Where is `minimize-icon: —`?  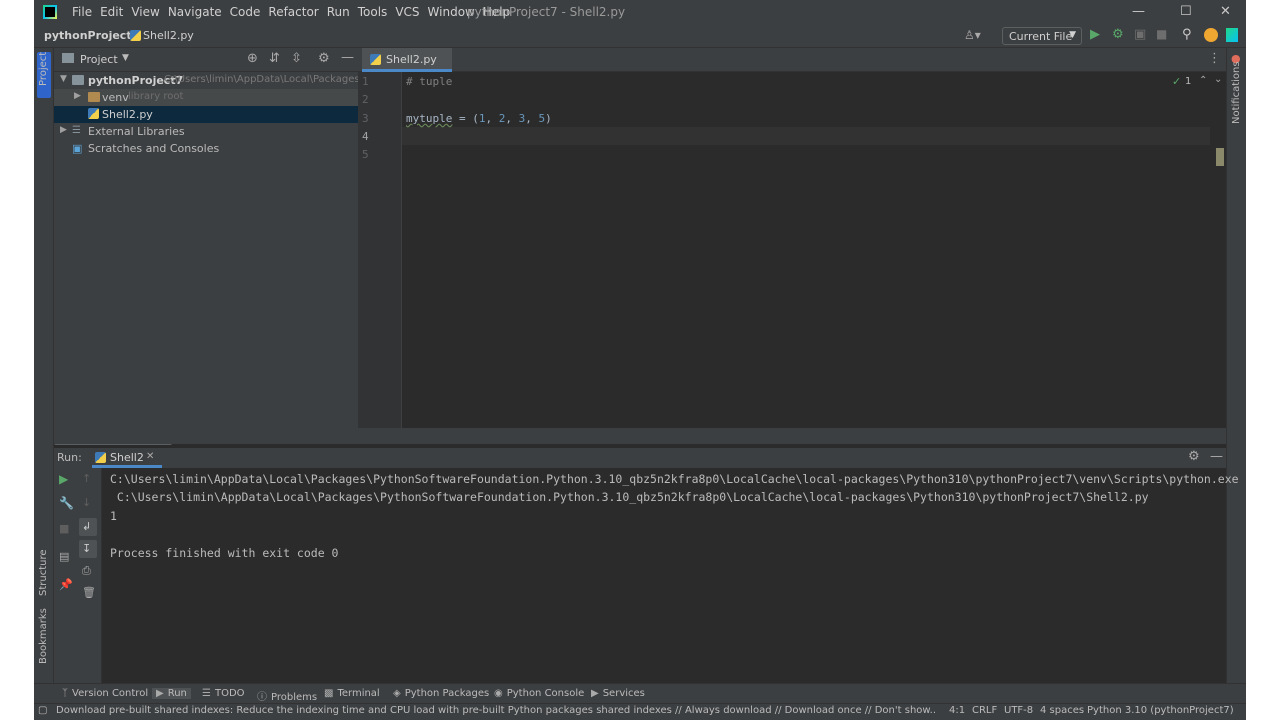 minimize-icon: — is located at coordinates (1138, 11).